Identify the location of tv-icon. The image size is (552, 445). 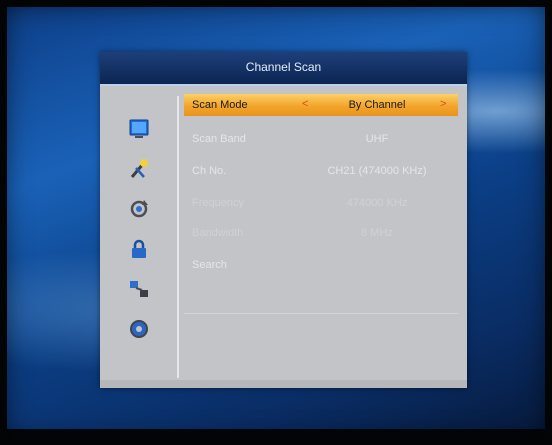
(139, 129).